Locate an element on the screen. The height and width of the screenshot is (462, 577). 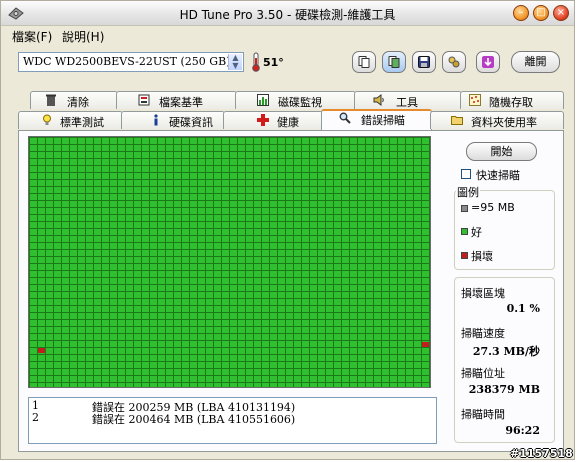
legend-title: 圖例 is located at coordinates (468, 192).